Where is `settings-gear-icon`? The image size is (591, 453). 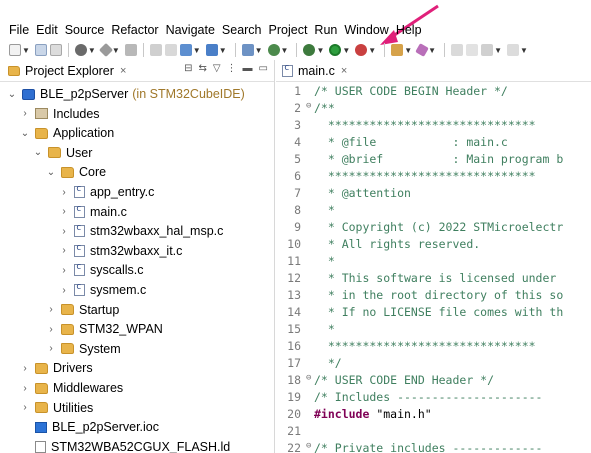
settings-gear-icon is located at coordinates (80, 50).